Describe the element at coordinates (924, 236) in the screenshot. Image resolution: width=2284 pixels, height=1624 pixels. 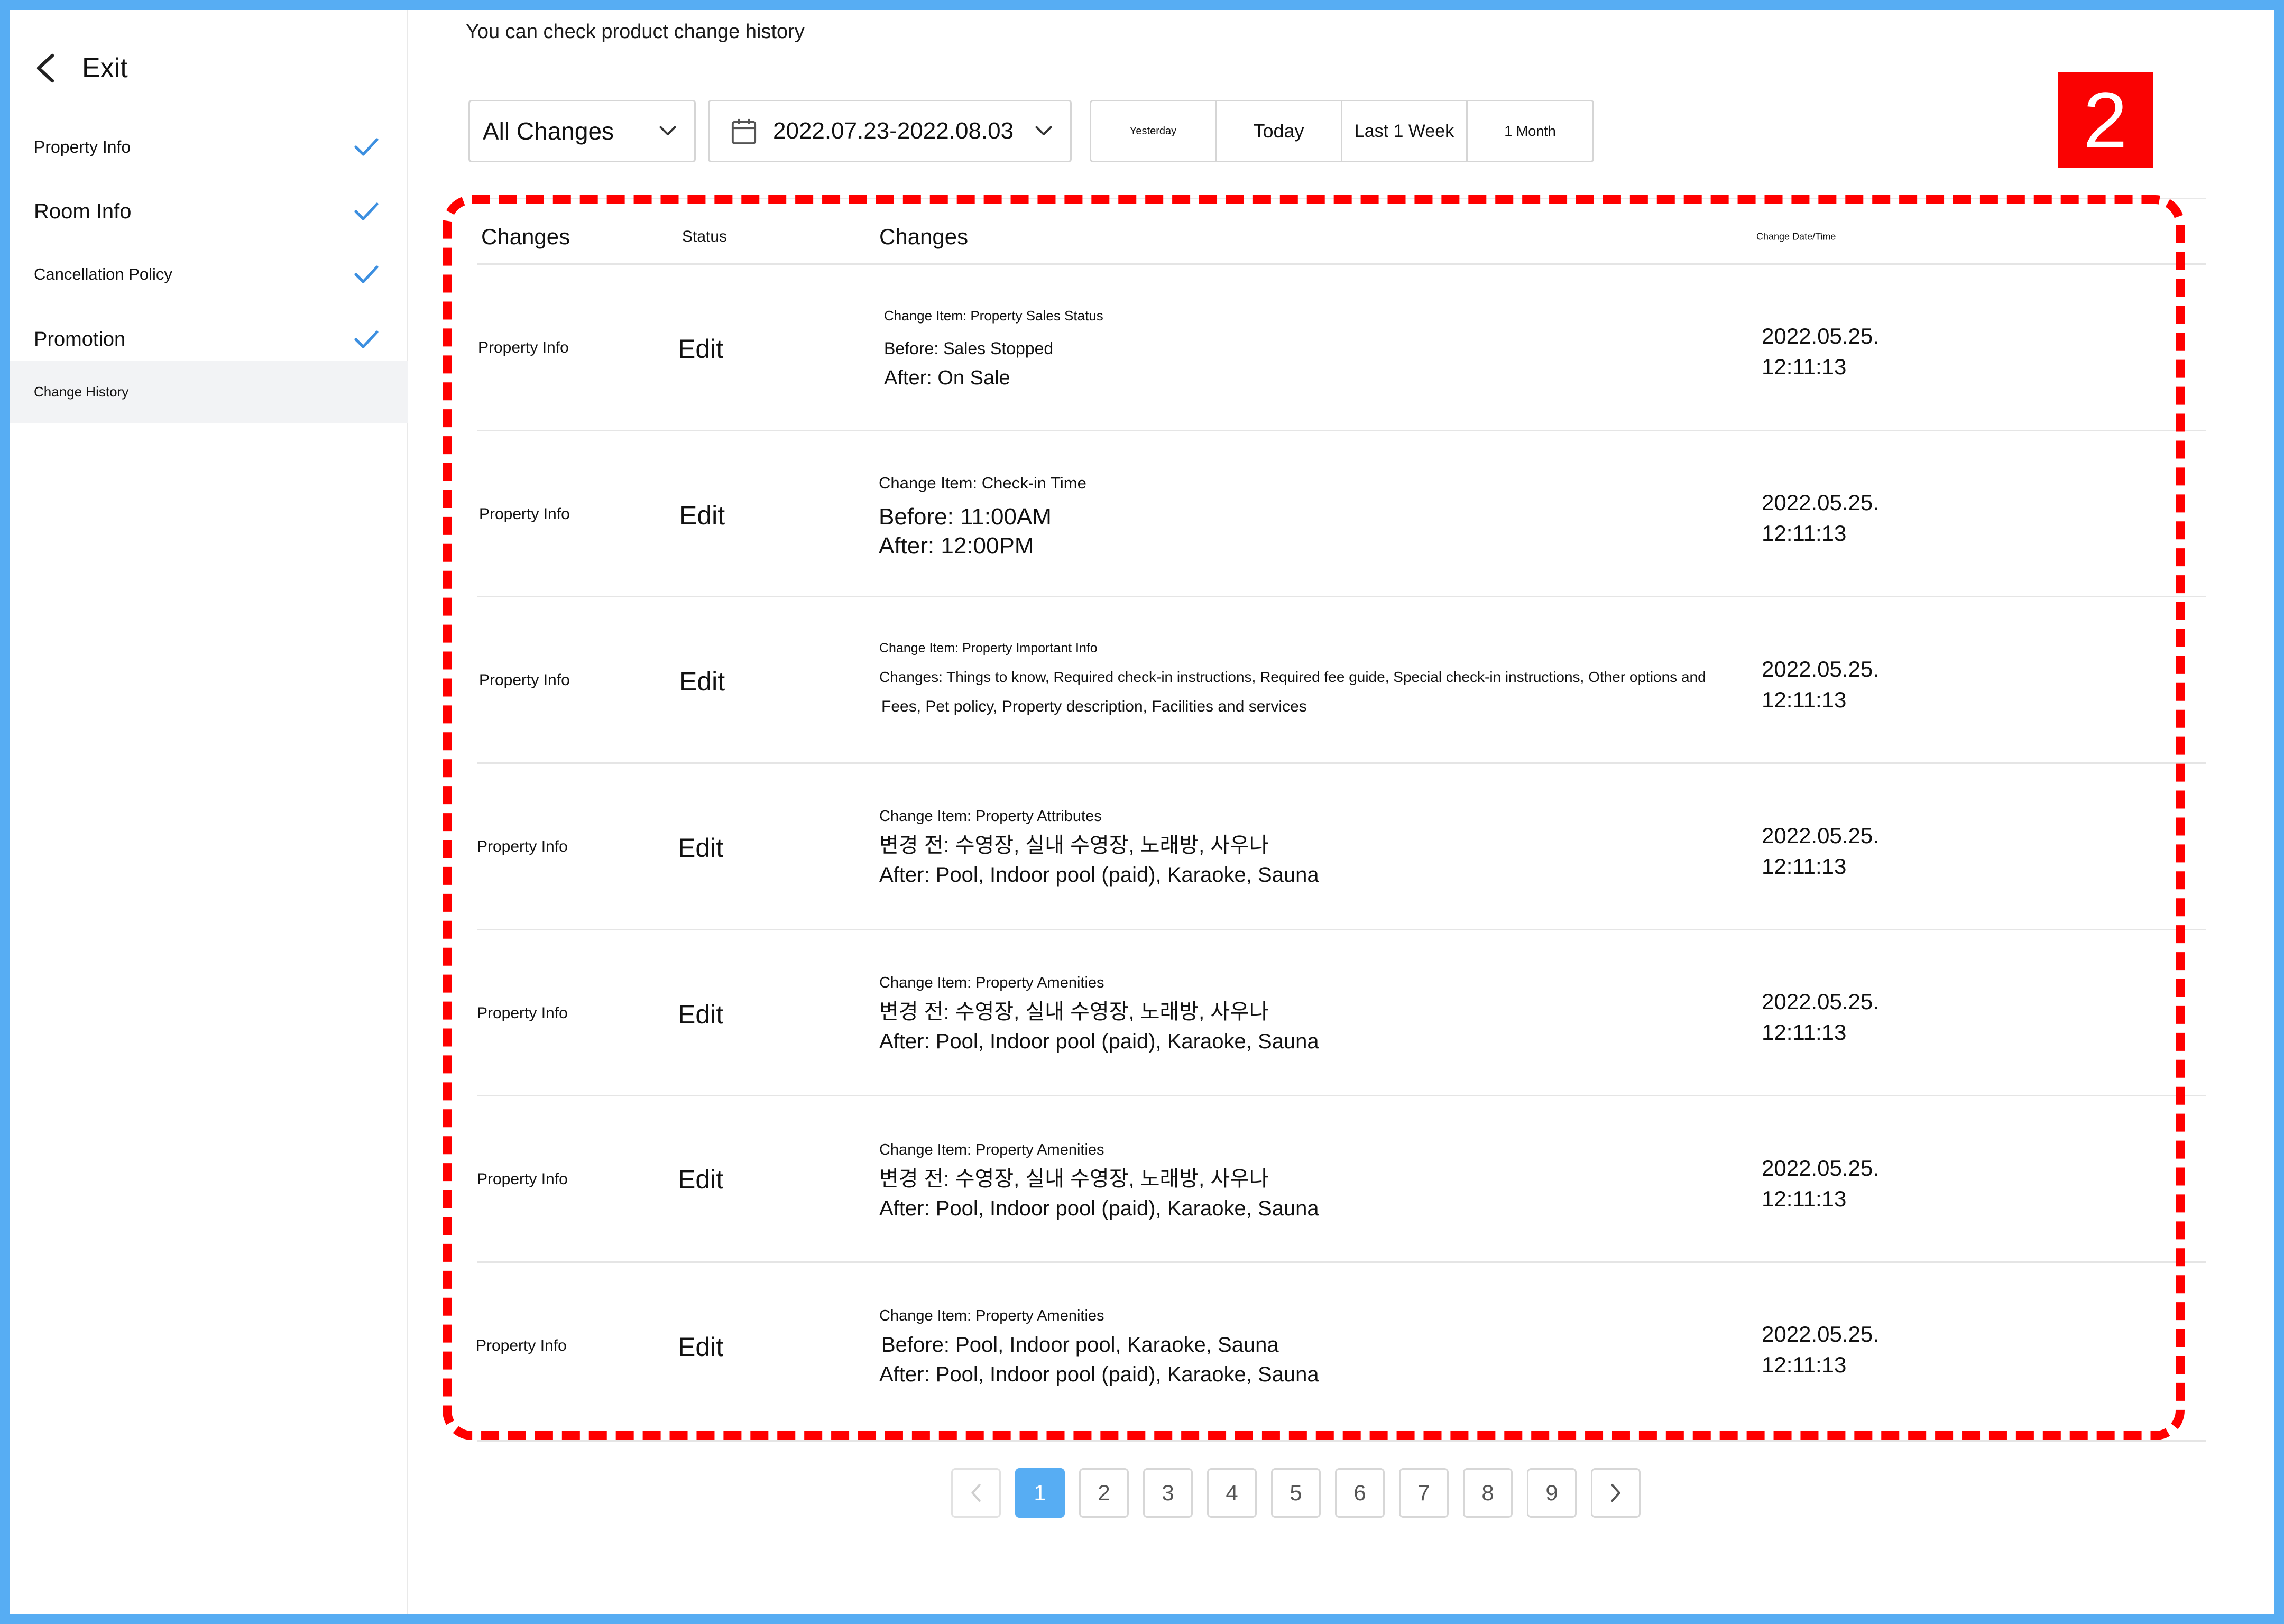
I see `column-header-changes: Changes` at that location.